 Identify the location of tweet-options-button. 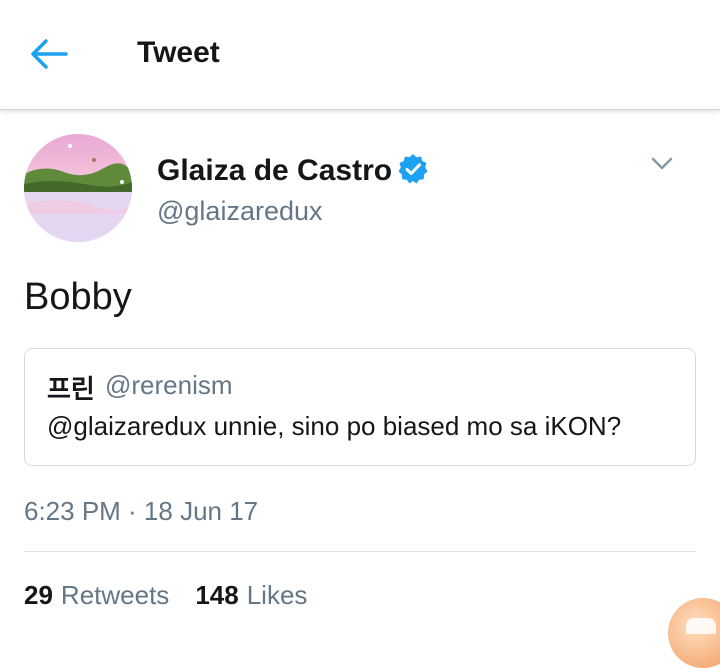
(662, 164).